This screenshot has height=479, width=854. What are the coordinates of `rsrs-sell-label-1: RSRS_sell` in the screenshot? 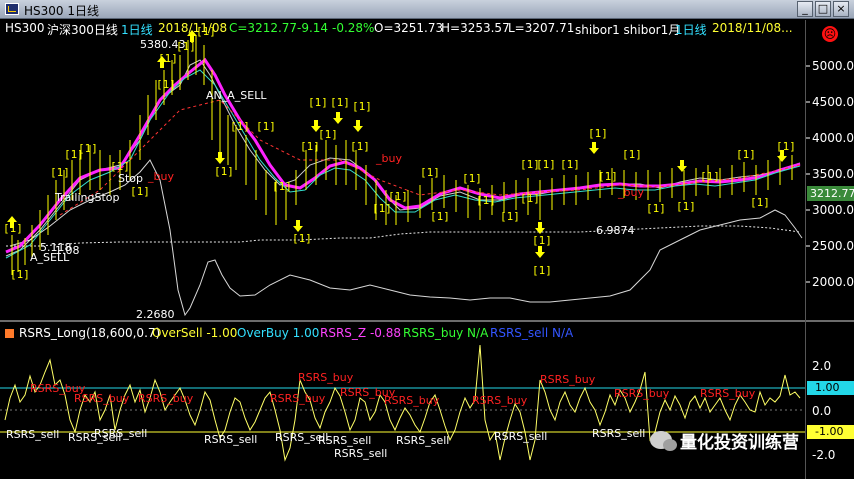 It's located at (32, 434).